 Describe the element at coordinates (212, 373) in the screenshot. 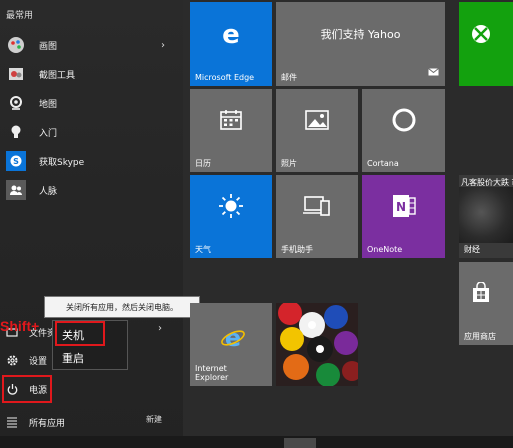

I see `tile-label: Internet Explorer` at that location.